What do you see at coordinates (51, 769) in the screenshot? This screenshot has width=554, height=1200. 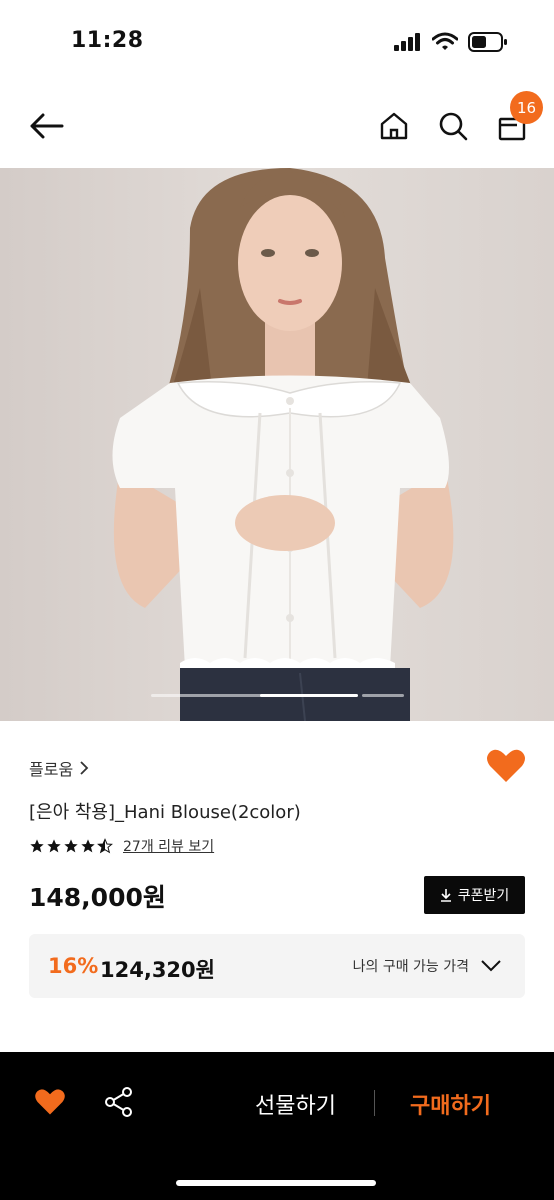 I see `brand-name: 플로움` at bounding box center [51, 769].